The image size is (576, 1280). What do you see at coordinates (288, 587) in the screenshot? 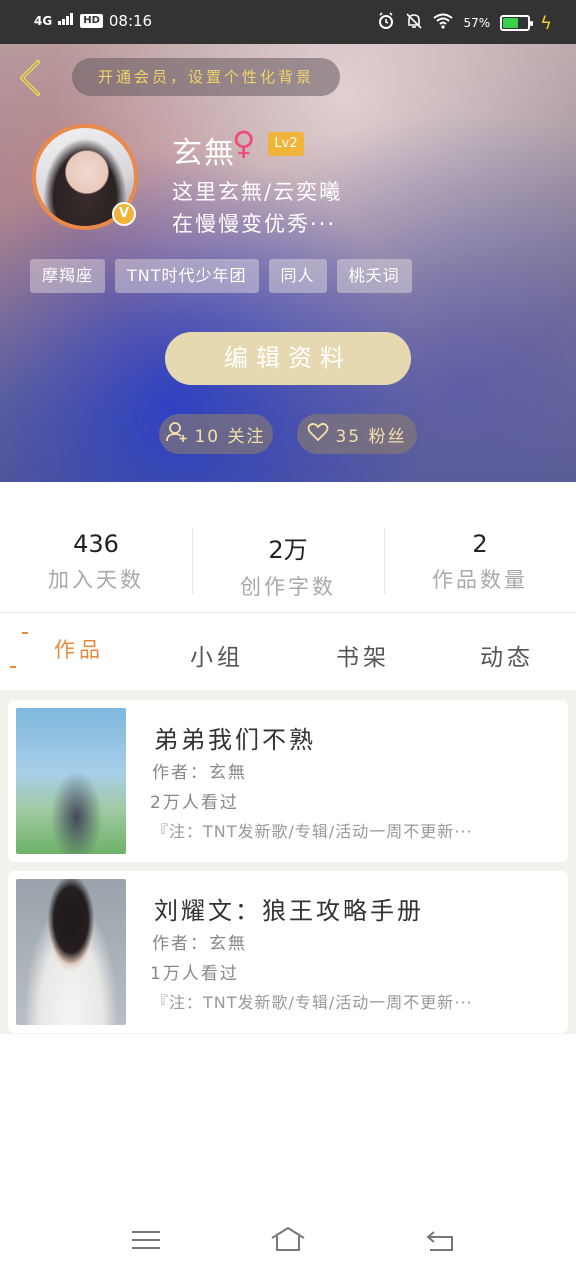
I see `stat-label: 创作字数` at bounding box center [288, 587].